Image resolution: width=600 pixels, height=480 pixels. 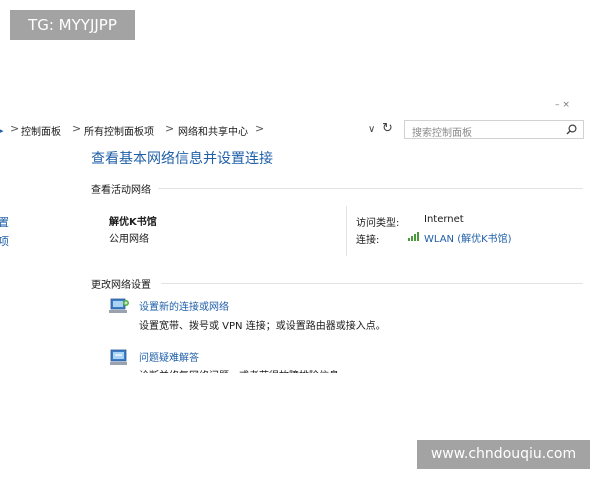 I want to click on active-networks-header: 查看活动网络, so click(x=121, y=190).